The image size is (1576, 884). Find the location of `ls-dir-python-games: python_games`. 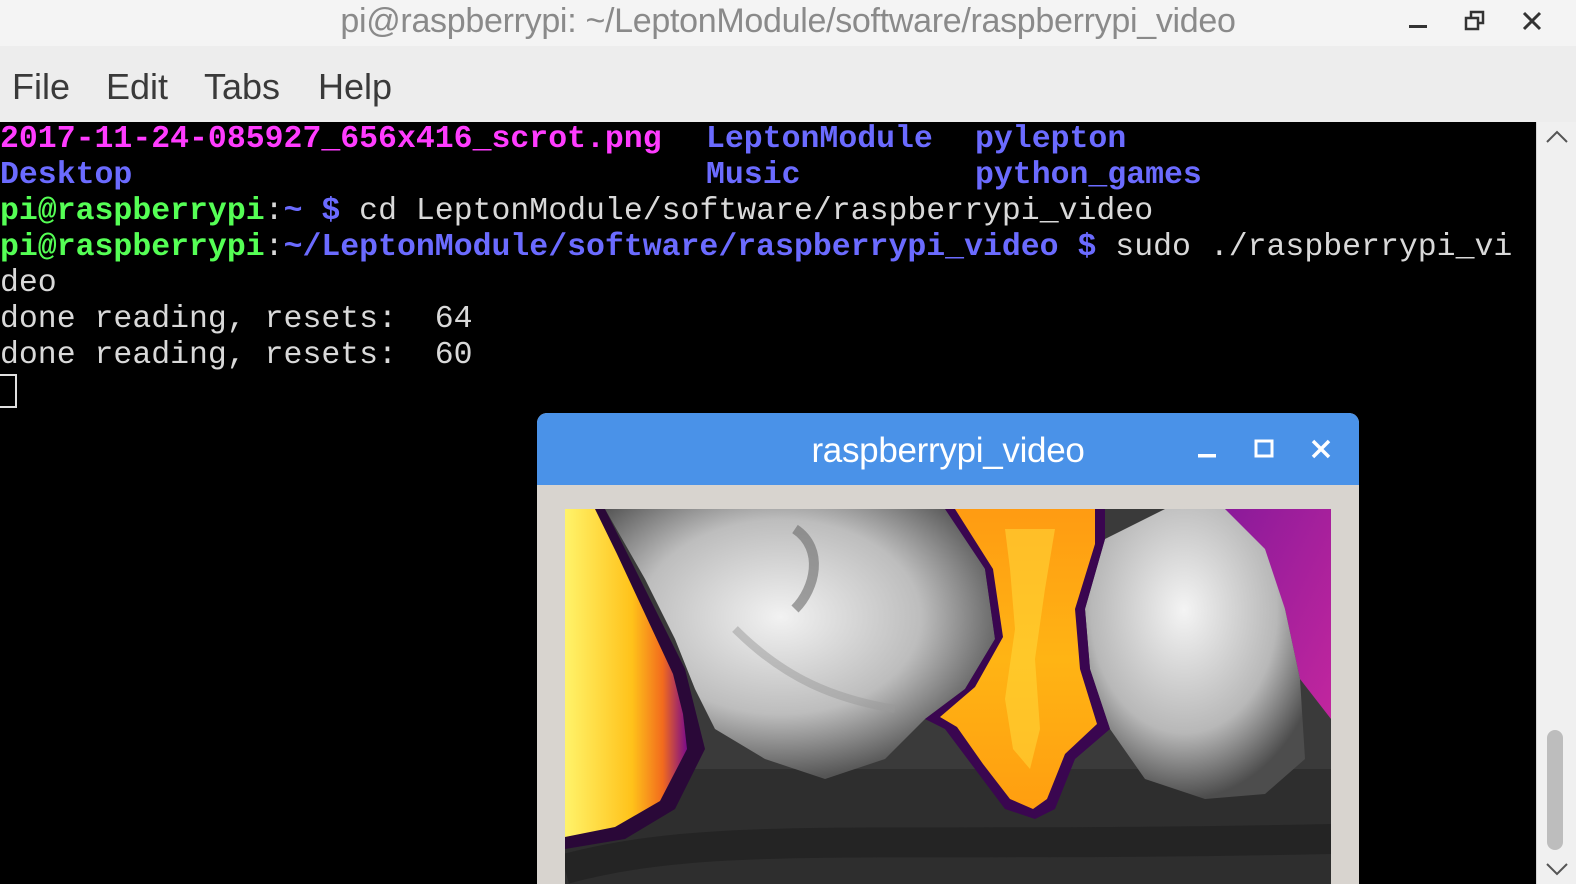

ls-dir-python-games: python_games is located at coordinates (1088, 175).